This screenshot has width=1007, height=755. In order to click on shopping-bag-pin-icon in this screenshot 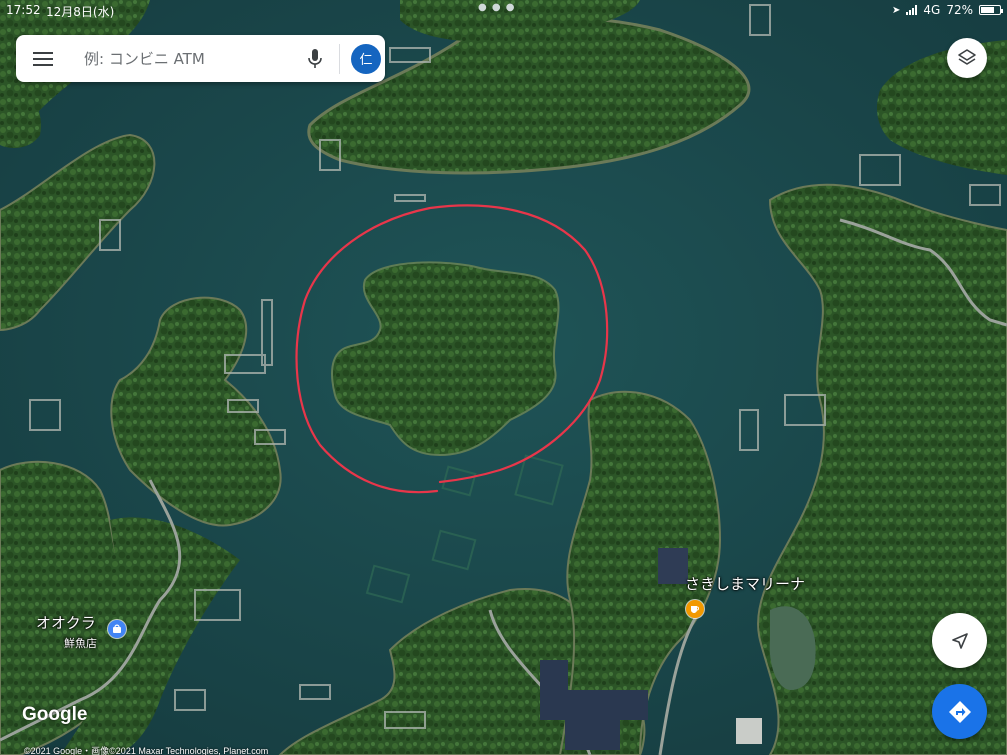, I will do `click(117, 629)`.